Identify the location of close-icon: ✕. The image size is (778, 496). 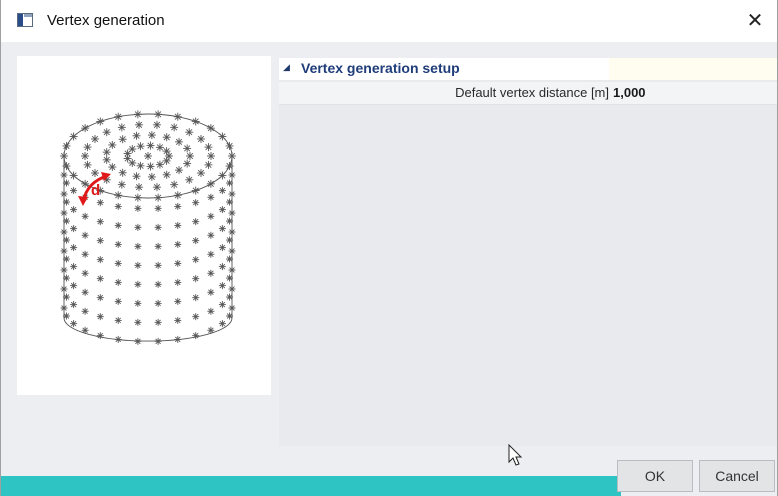
(755, 21).